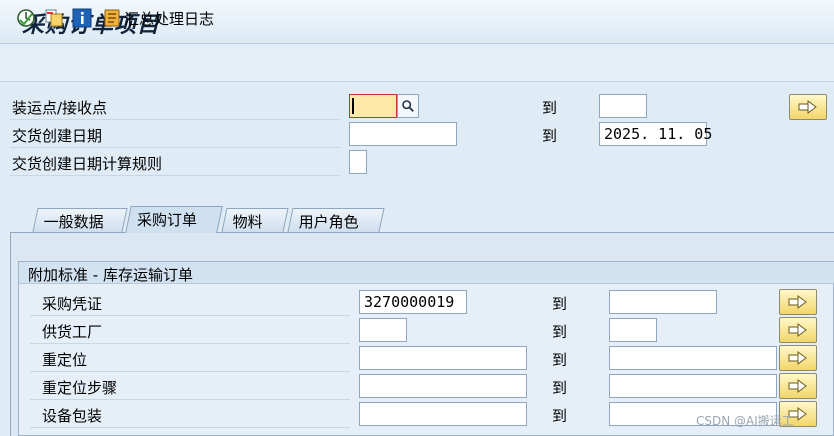 The height and width of the screenshot is (436, 834). I want to click on search-help-button, so click(408, 106).